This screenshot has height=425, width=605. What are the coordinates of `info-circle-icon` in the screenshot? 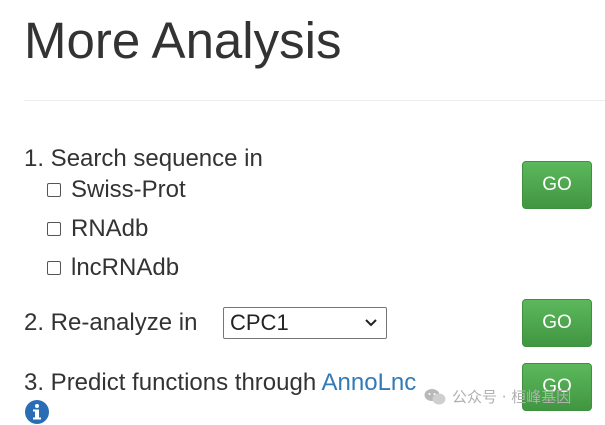 It's located at (37, 412).